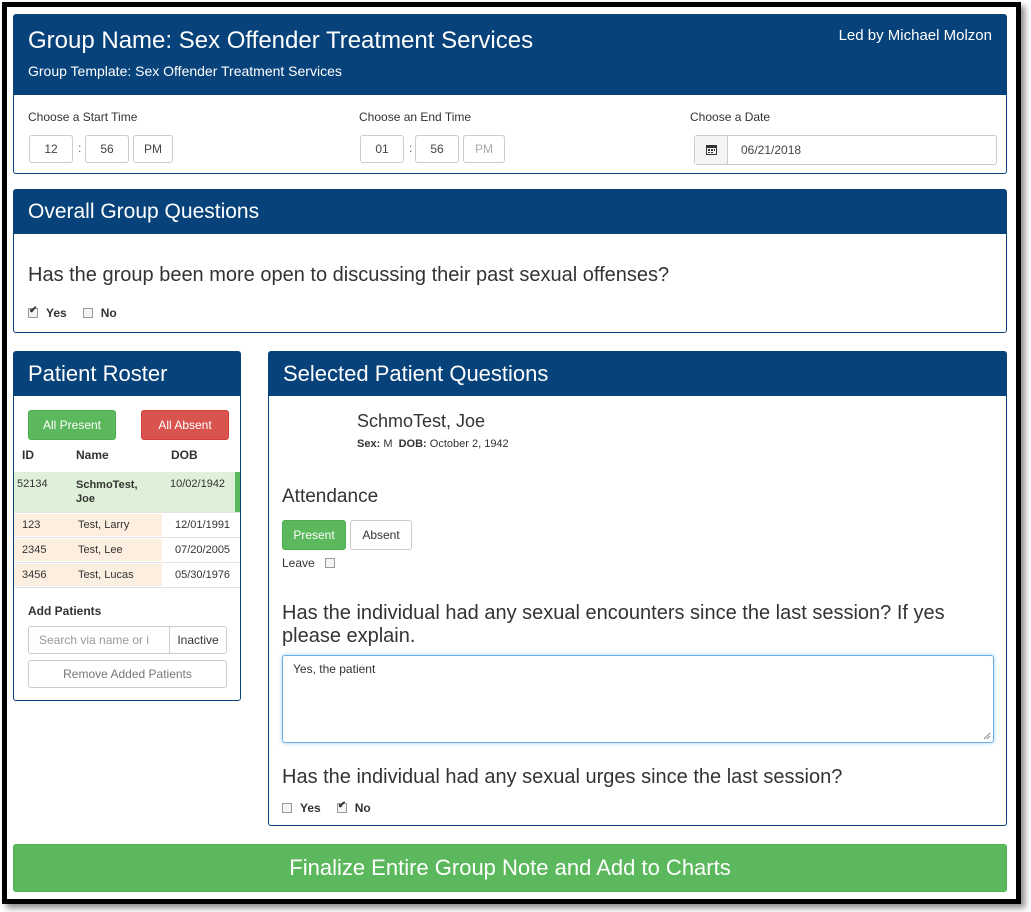 The image size is (1031, 912). Describe the element at coordinates (127, 550) in the screenshot. I see `roster-row: 2345 Test, Lee 07/20/2005` at that location.